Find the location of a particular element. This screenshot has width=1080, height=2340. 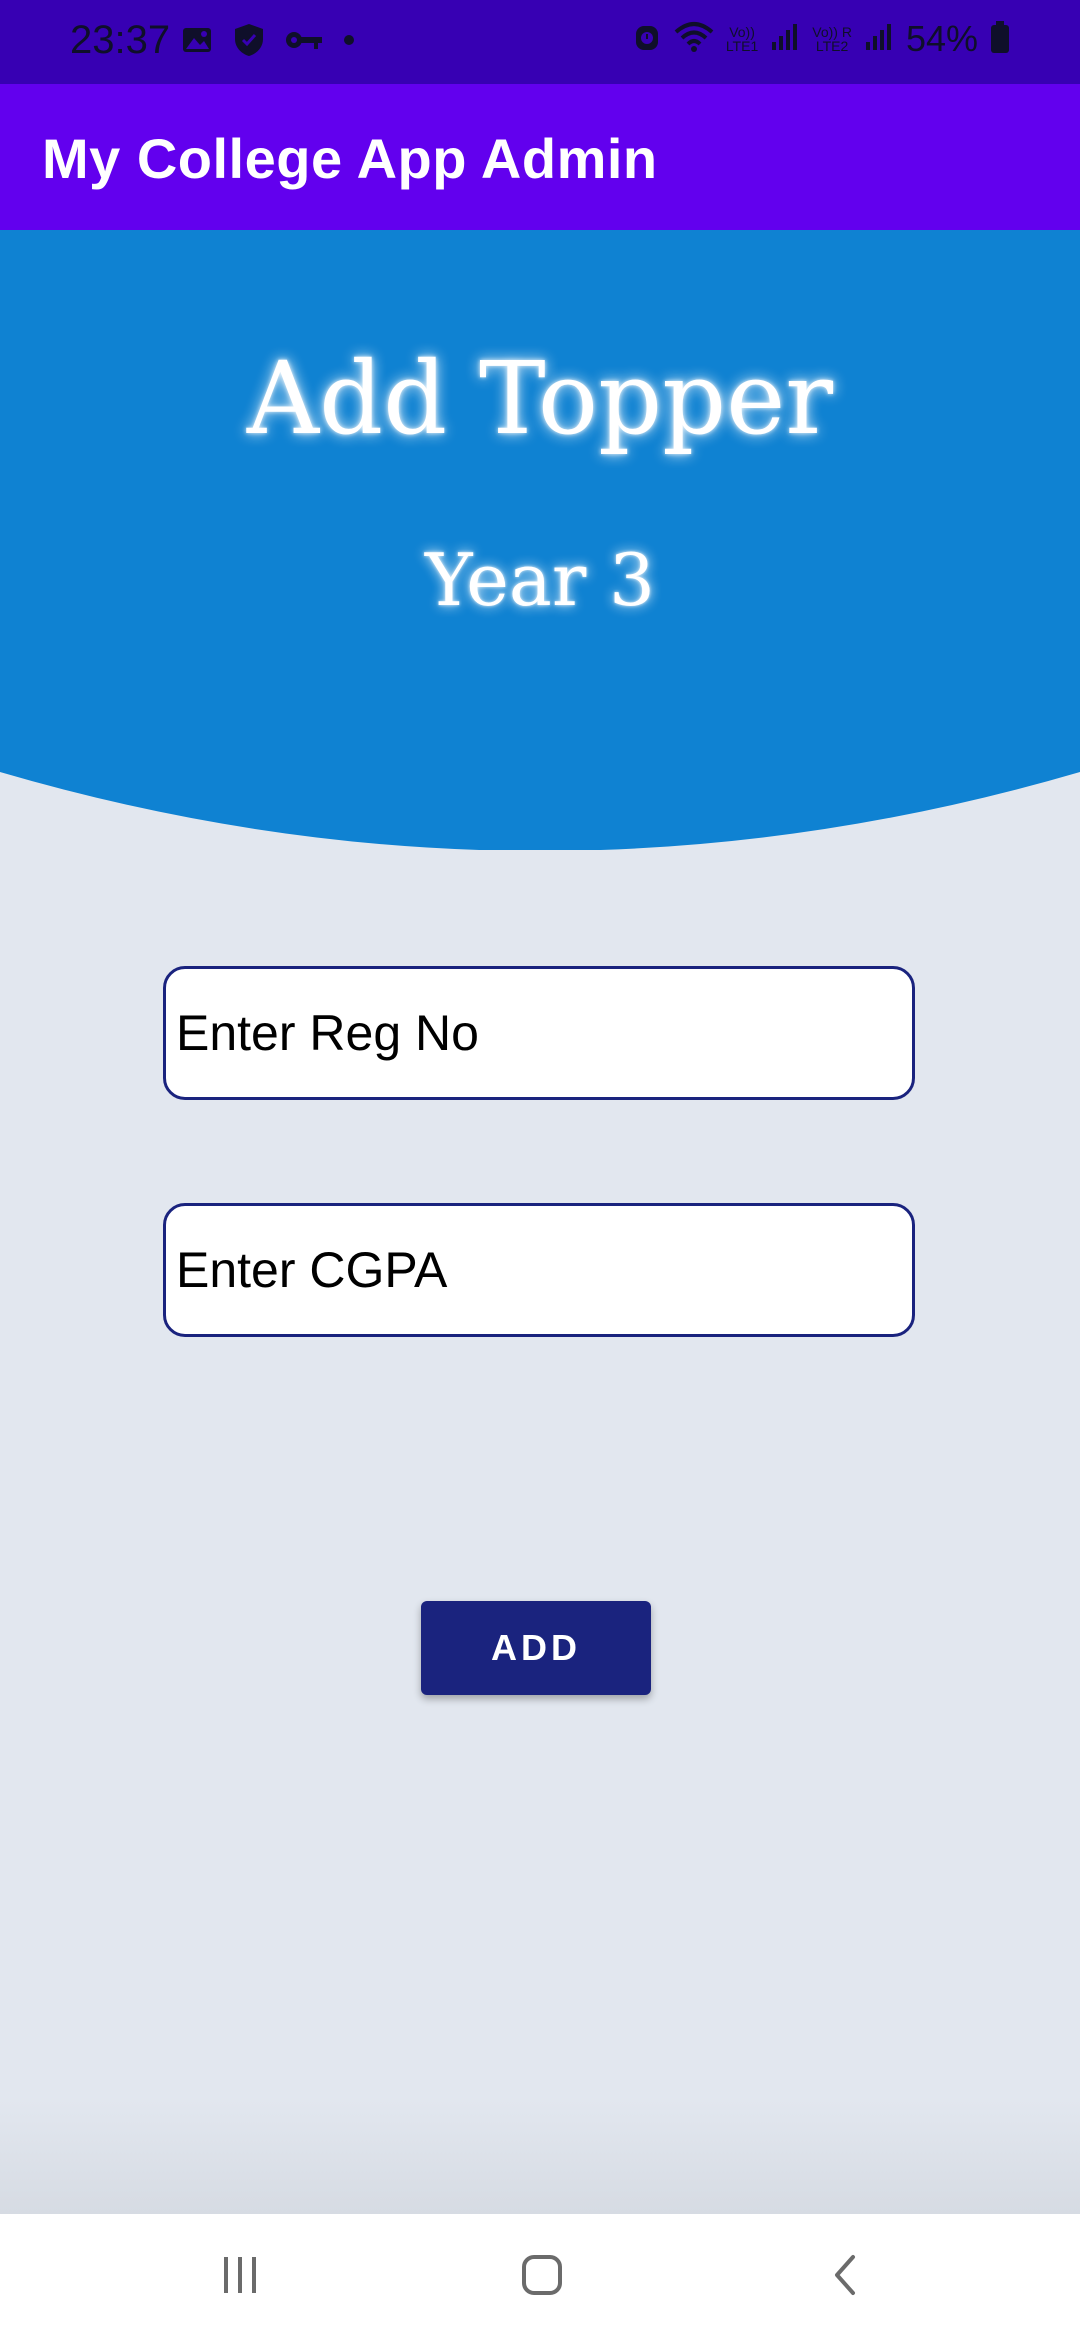

cgpa-input is located at coordinates (539, 1270).